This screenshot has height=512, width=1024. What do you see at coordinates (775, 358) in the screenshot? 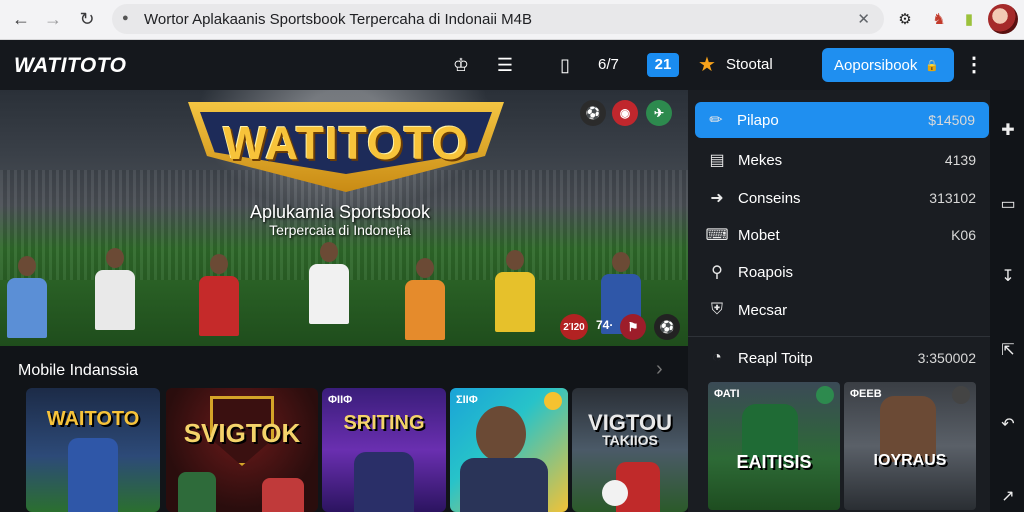
I see `sidebar-footer-label: Reapl Toitp` at bounding box center [775, 358].